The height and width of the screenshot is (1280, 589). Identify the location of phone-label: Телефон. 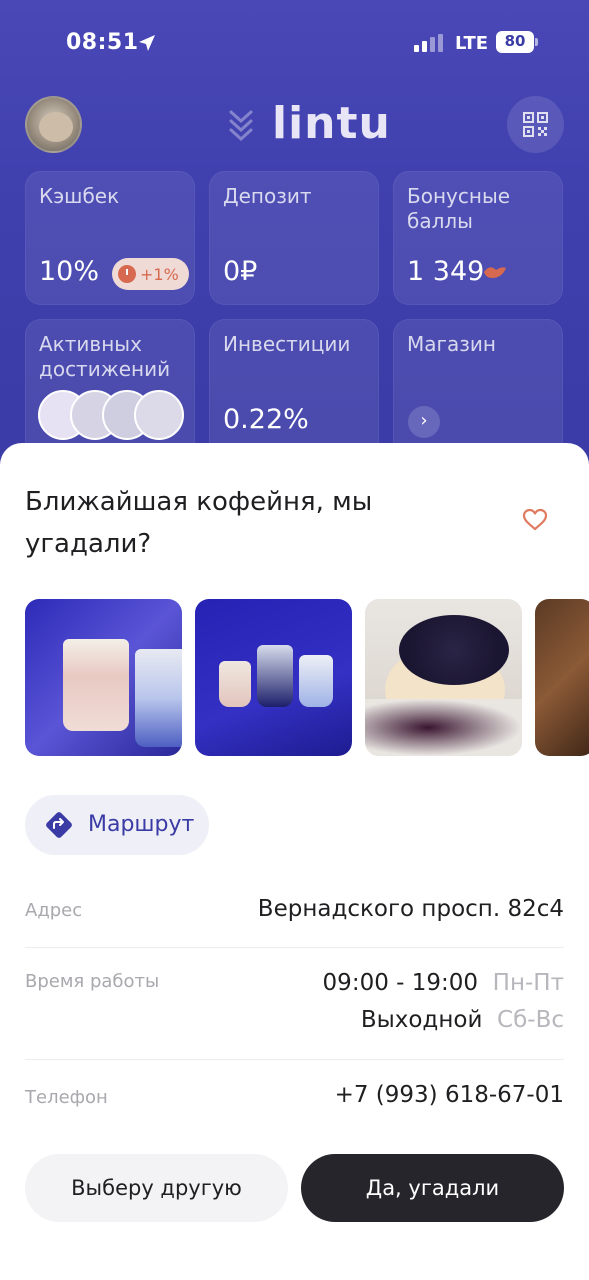
(66, 1097).